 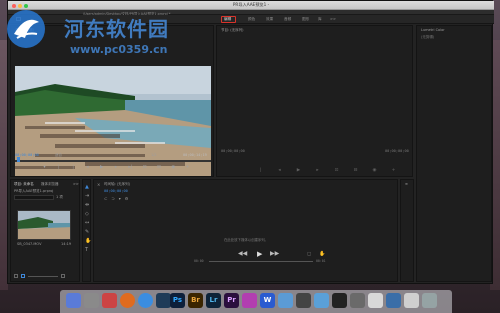 What do you see at coordinates (232, 30) in the screenshot?
I see `program-monitor-tab: 节目: (无序列)` at bounding box center [232, 30].